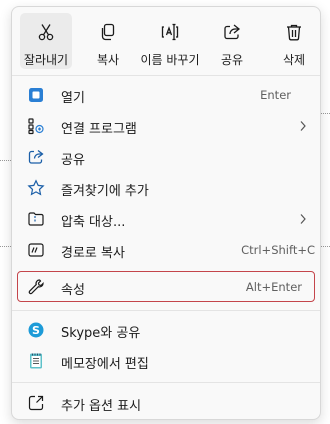 The width and height of the screenshot is (330, 424). Describe the element at coordinates (166, 95) in the screenshot. I see `menu-item-open: 열기 Enter` at that location.